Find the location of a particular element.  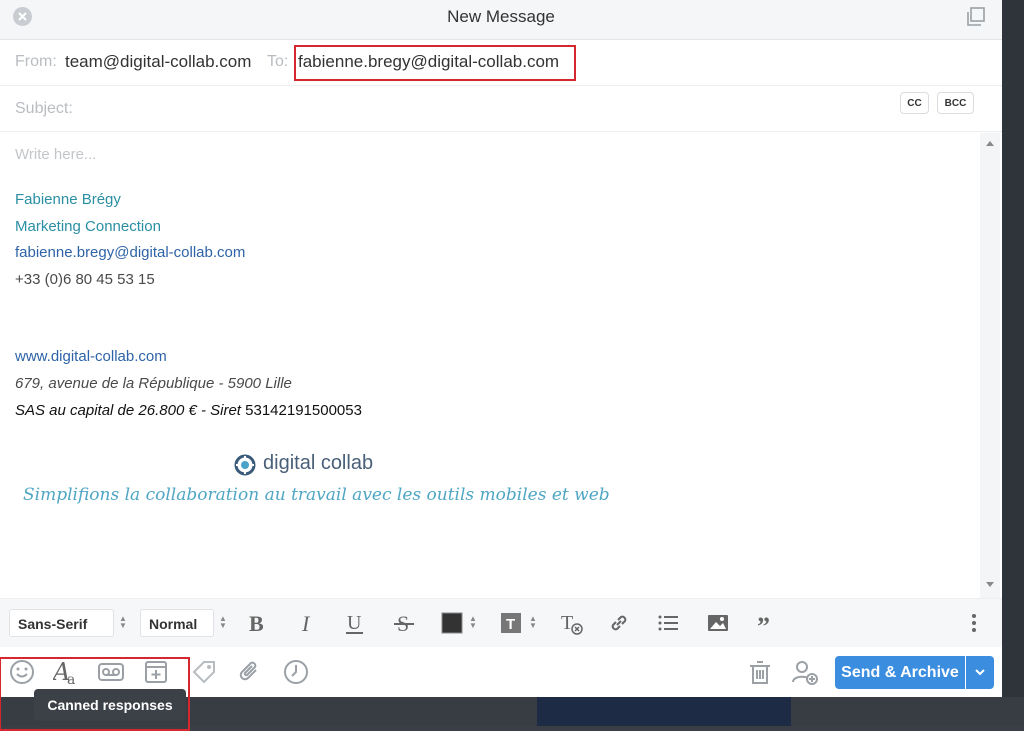

clear-format-icon: T is located at coordinates (572, 623).